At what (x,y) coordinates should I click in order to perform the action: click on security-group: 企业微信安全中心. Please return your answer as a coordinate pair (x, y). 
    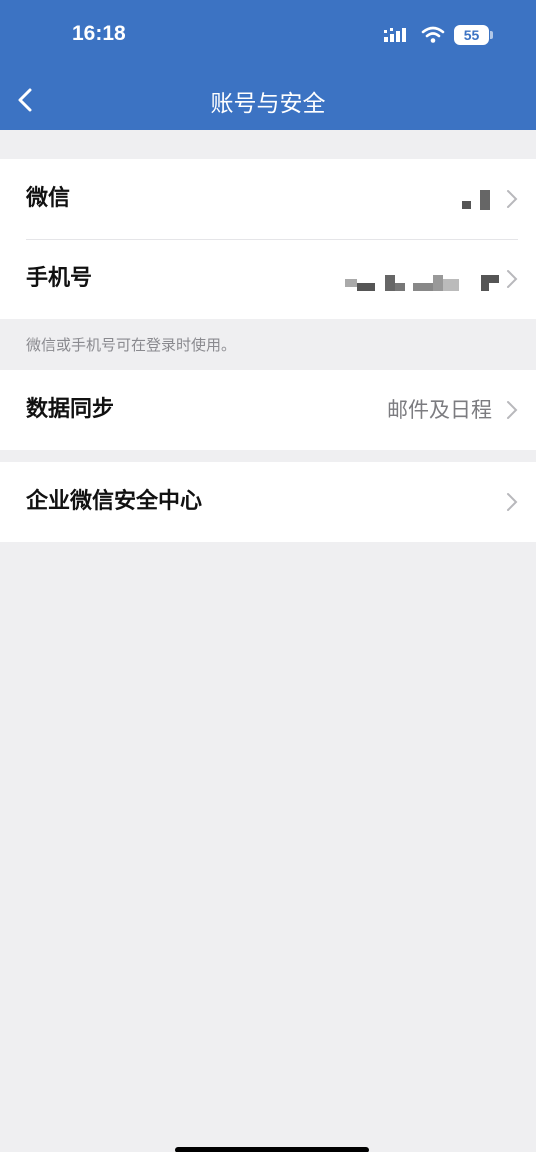
    Looking at the image, I should click on (268, 502).